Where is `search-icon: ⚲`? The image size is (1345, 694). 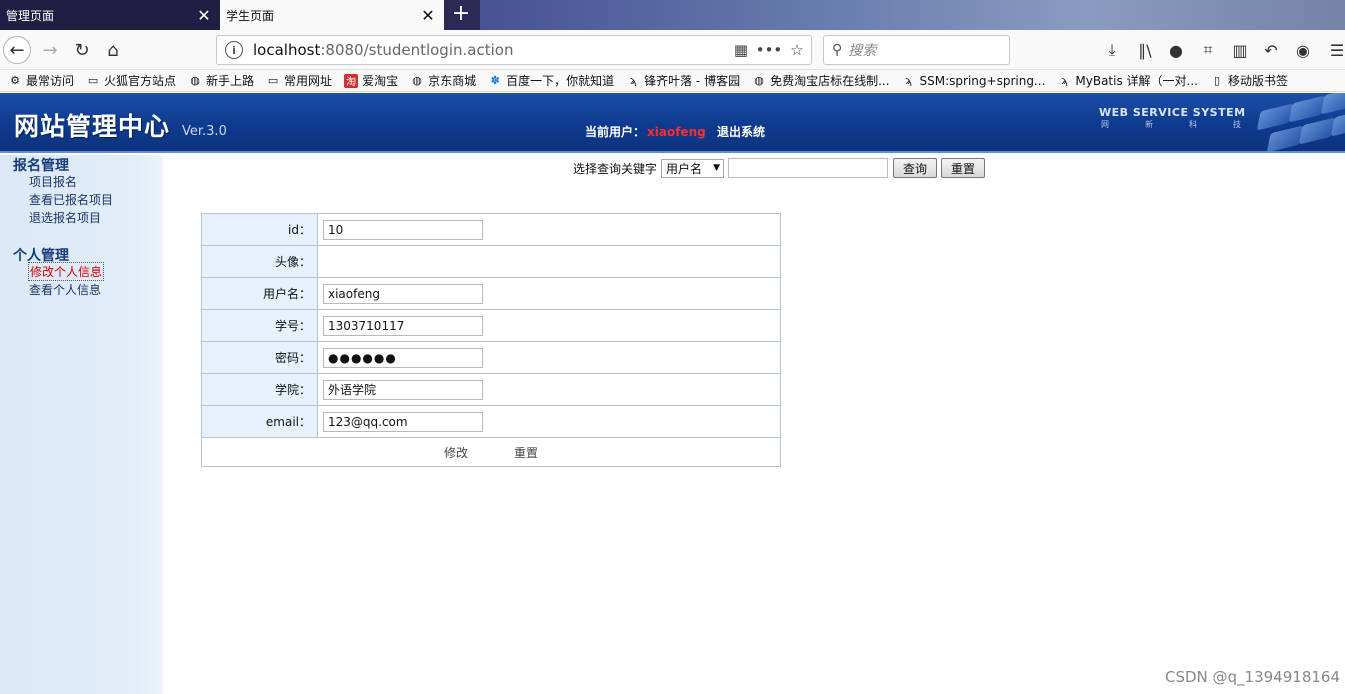
search-icon: ⚲ is located at coordinates (837, 50).